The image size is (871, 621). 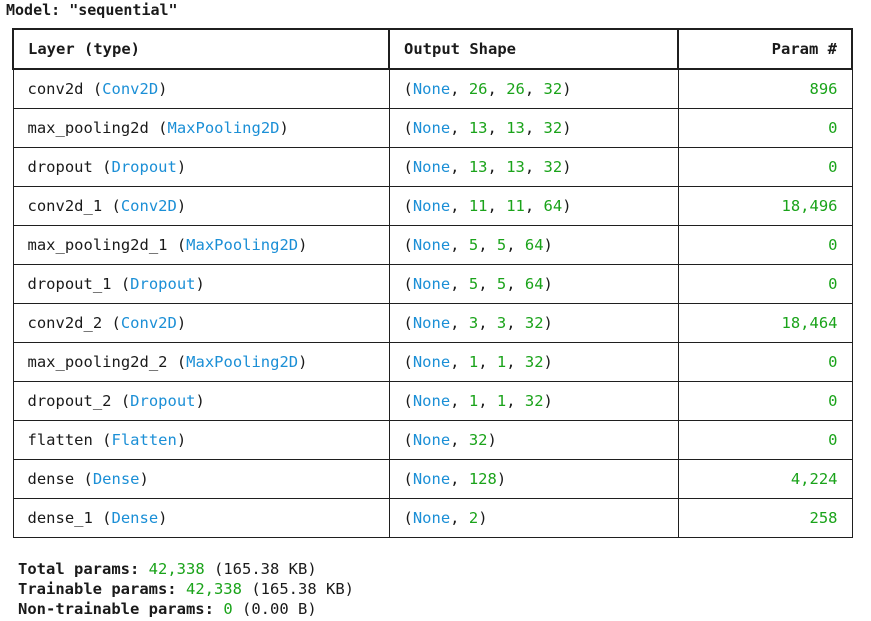 What do you see at coordinates (51, 478) in the screenshot?
I see `layer-name: dense` at bounding box center [51, 478].